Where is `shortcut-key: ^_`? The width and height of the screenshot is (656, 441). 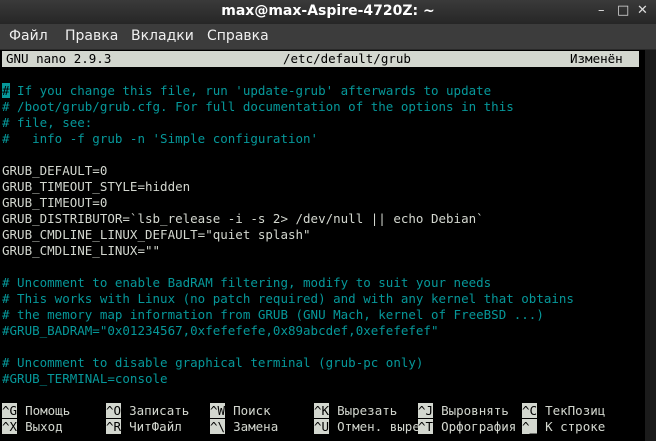 shortcut-key: ^_ is located at coordinates (530, 426).